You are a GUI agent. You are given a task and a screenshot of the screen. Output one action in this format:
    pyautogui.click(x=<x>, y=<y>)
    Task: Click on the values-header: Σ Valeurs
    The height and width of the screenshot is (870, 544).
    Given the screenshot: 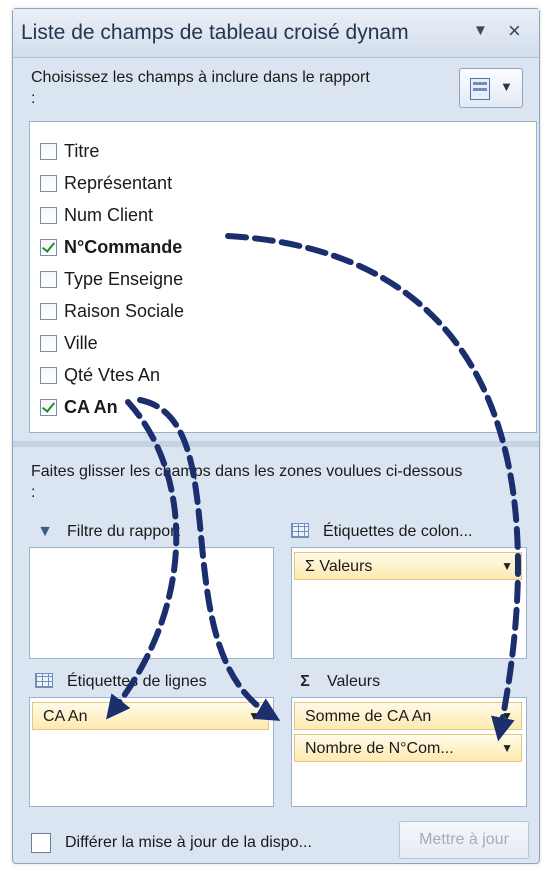 What is the action you would take?
    pyautogui.click(x=337, y=682)
    